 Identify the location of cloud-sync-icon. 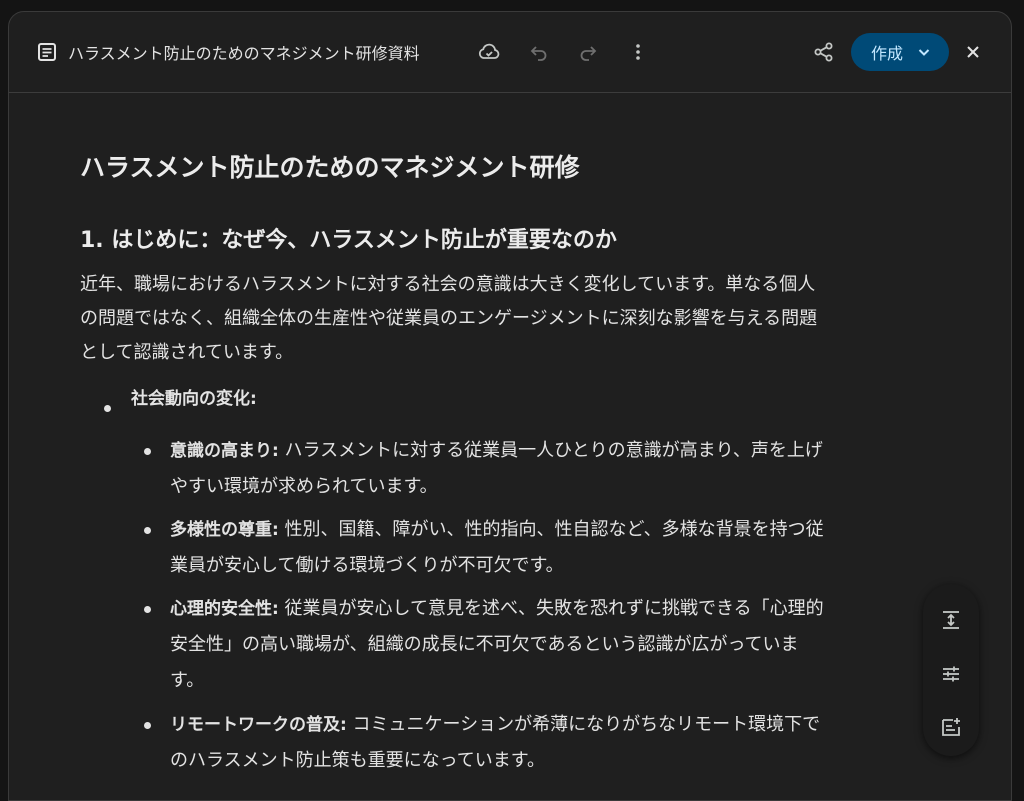
(489, 52).